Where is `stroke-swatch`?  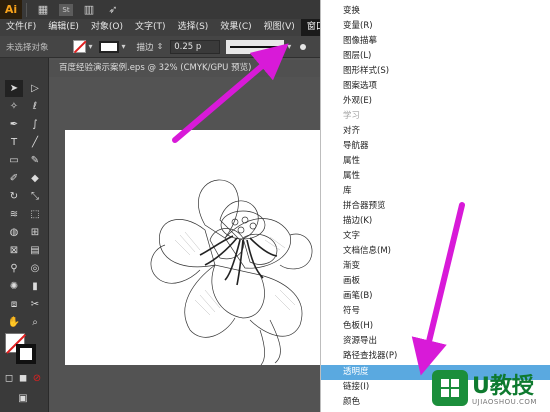
stroke-swatch is located at coordinates (108, 46).